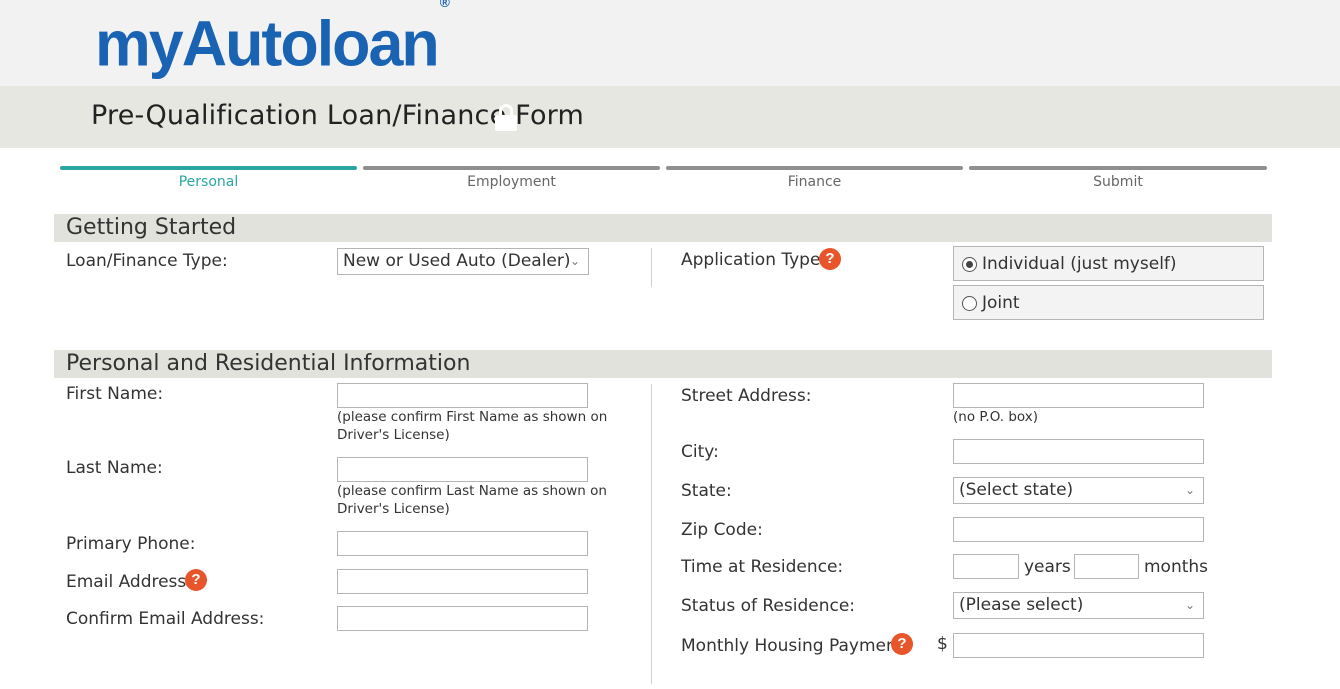  What do you see at coordinates (996, 417) in the screenshot?
I see `street-note: (no P.O. box)` at bounding box center [996, 417].